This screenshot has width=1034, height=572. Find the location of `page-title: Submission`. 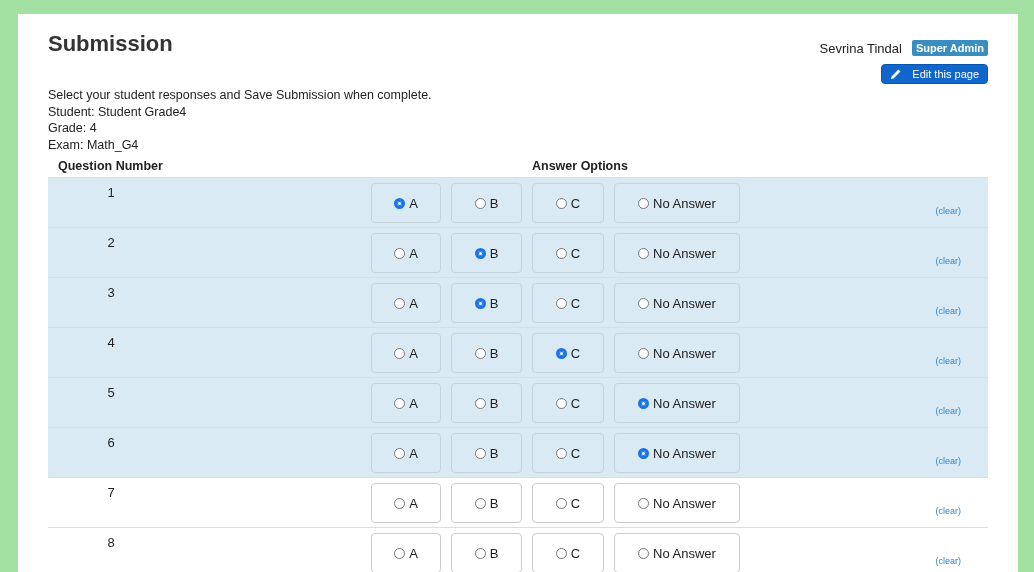

page-title: Submission is located at coordinates (110, 43).